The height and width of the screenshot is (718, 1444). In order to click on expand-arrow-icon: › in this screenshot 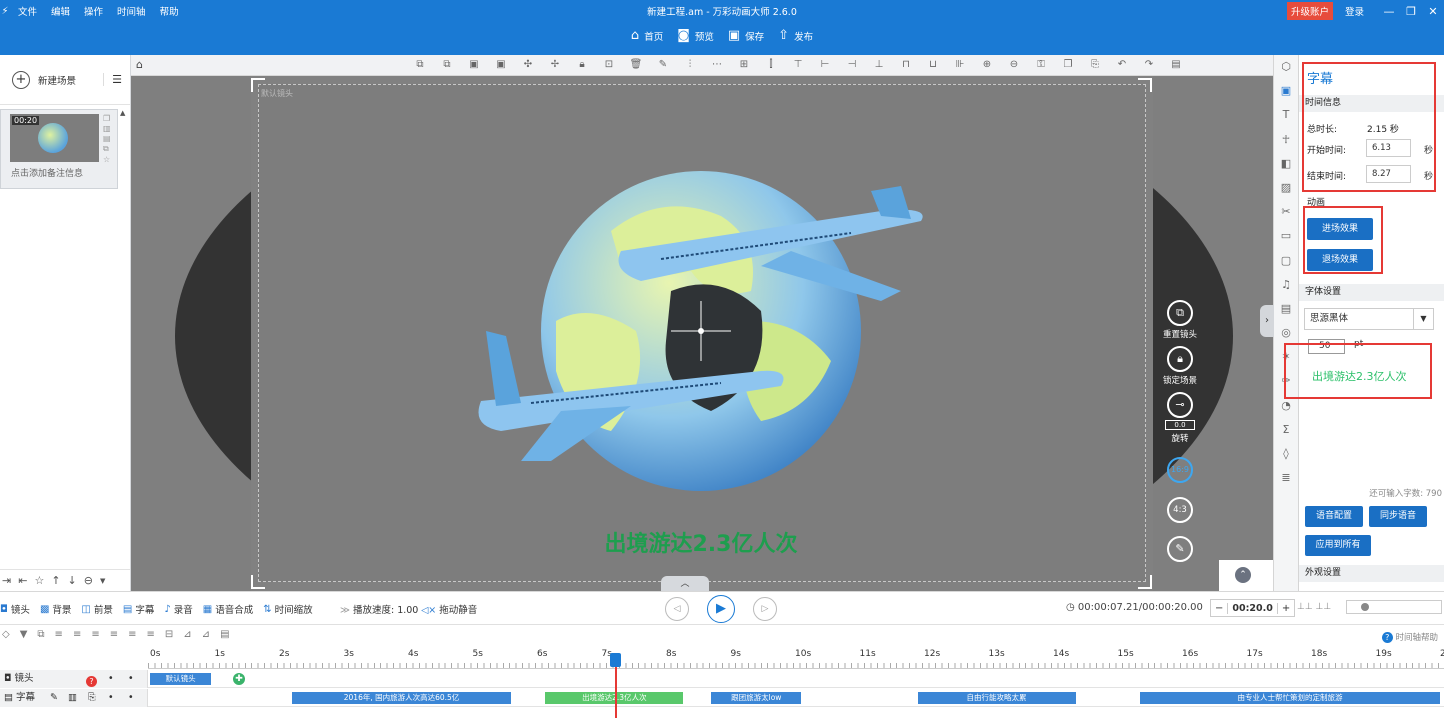, I will do `click(1267, 321)`.